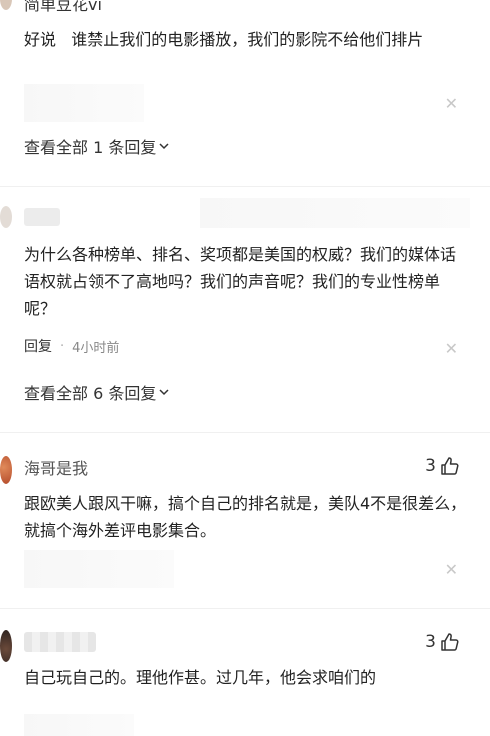  Describe the element at coordinates (224, 39) in the screenshot. I see `comment-text: 好说 谁禁止我们的电影播放，我们的影院不给他们排片` at that location.